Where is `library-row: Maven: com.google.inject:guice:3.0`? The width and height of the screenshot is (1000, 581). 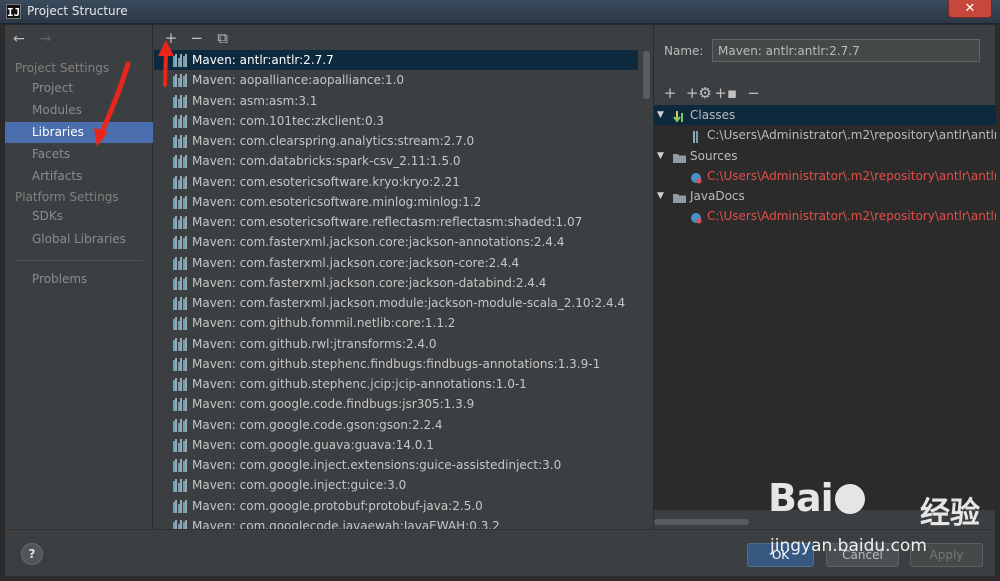 library-row: Maven: com.google.inject:guice:3.0 is located at coordinates (396, 485).